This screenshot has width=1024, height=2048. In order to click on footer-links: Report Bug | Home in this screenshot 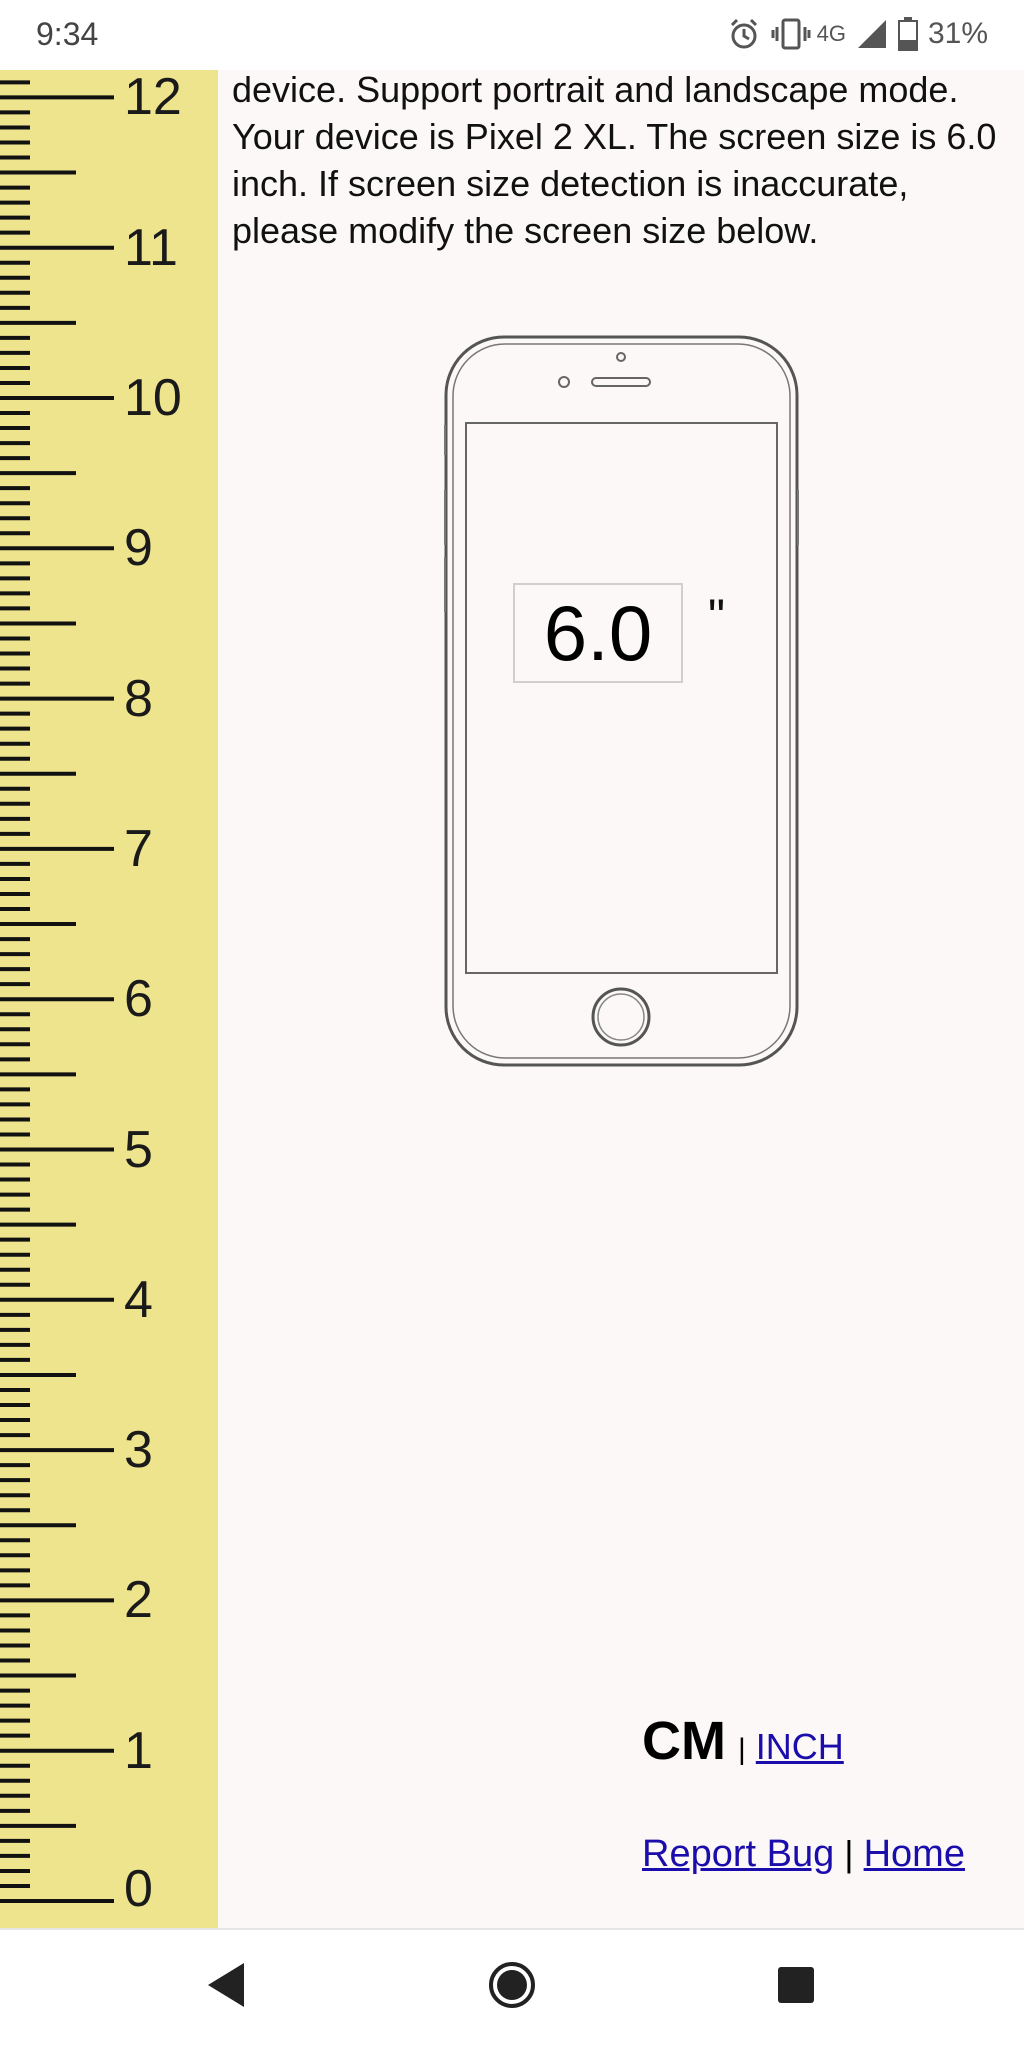, I will do `click(803, 1854)`.